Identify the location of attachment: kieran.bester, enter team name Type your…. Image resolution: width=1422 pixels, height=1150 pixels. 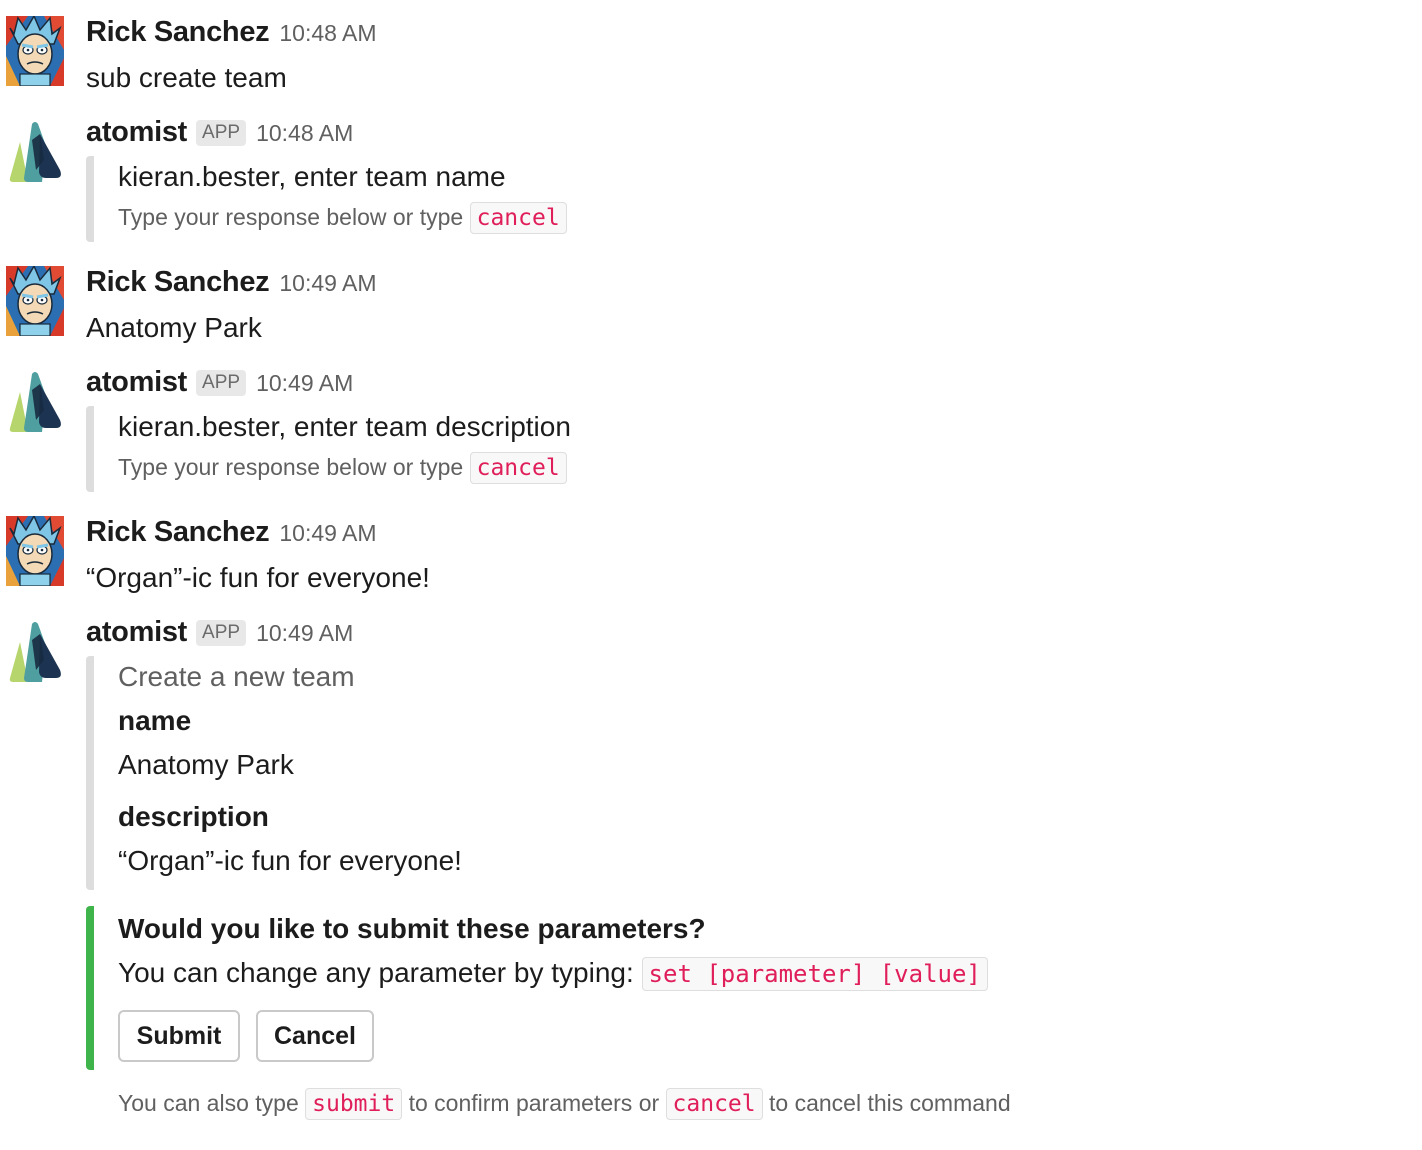
(590, 199).